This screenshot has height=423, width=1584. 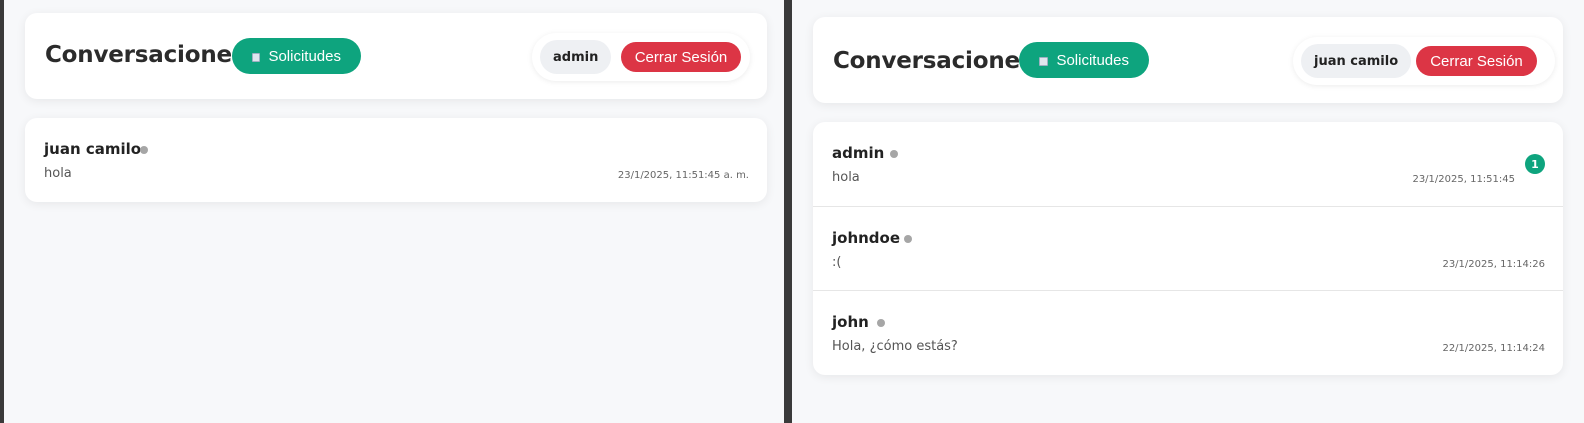 I want to click on user-controls: juan camilo Cerrar Sesión, so click(x=1424, y=61).